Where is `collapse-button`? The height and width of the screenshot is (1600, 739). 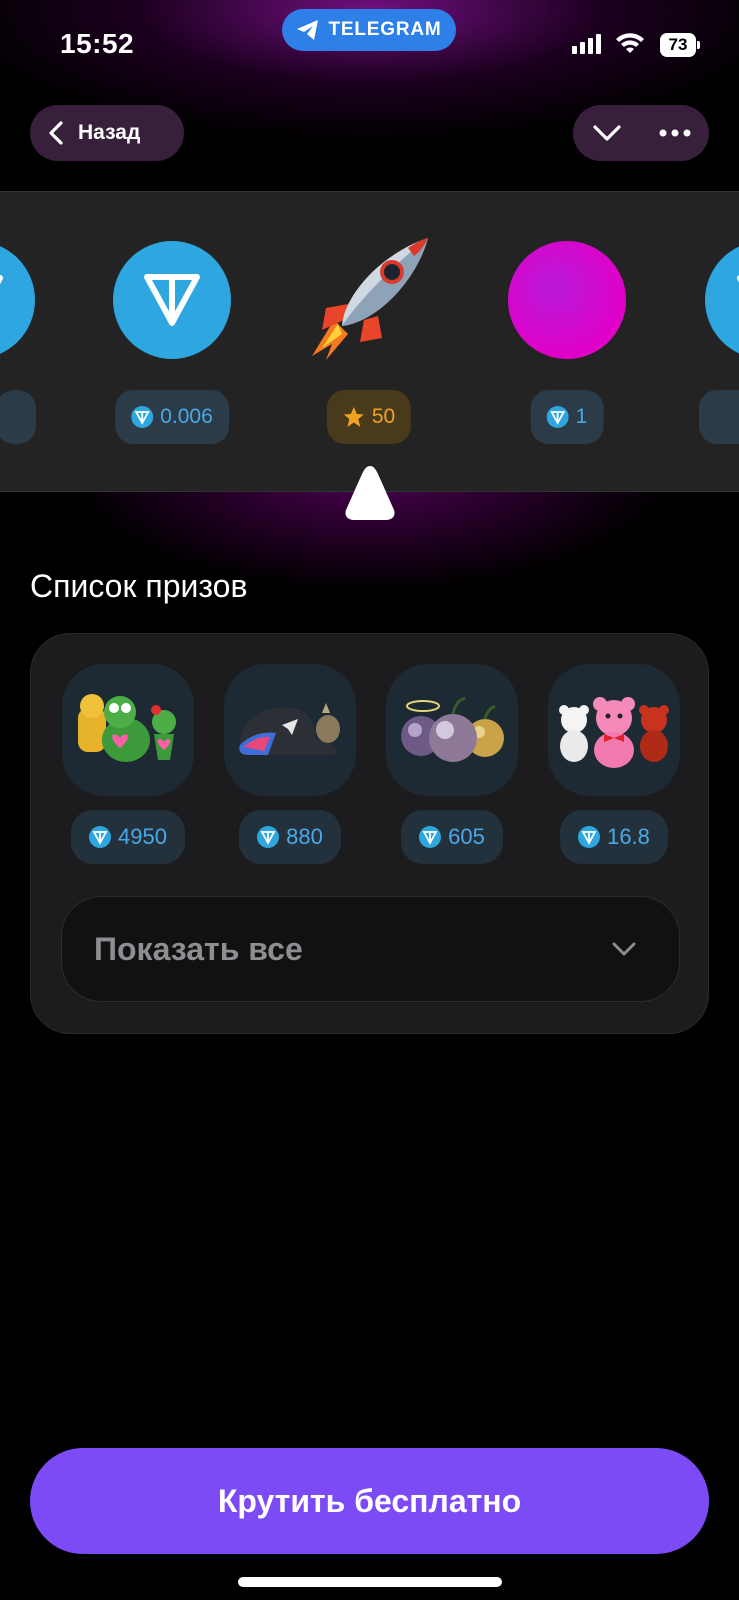
collapse-button is located at coordinates (607, 133).